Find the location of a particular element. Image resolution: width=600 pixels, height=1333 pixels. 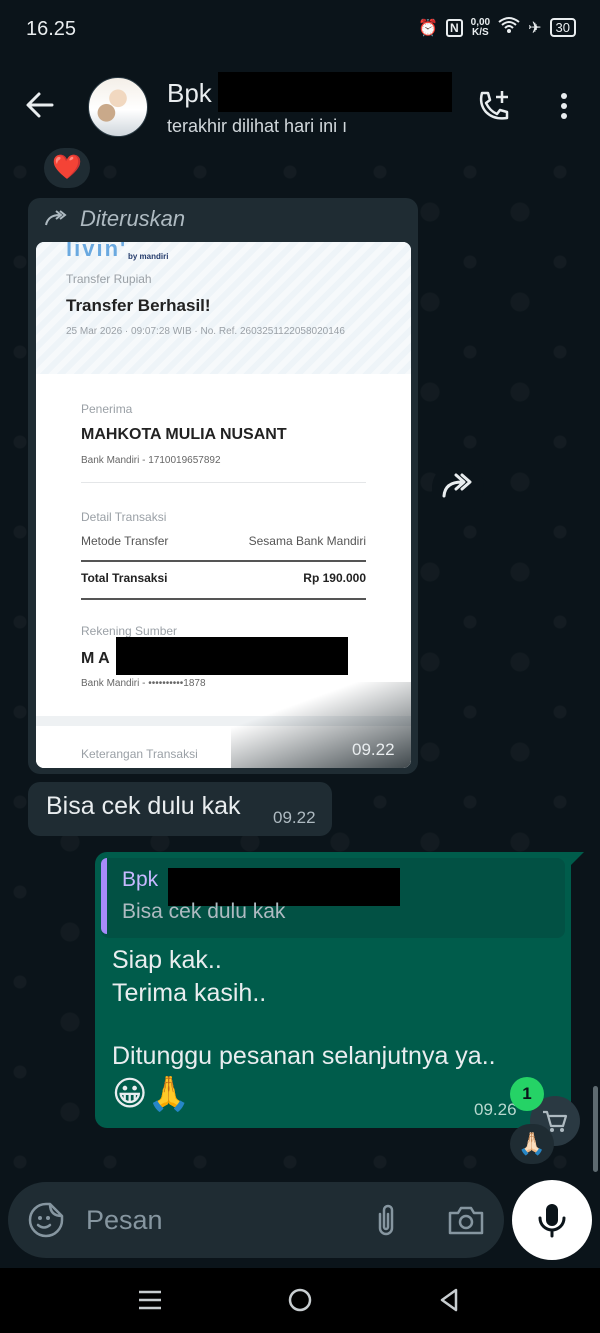

recipient-label: Penerima is located at coordinates (107, 409).